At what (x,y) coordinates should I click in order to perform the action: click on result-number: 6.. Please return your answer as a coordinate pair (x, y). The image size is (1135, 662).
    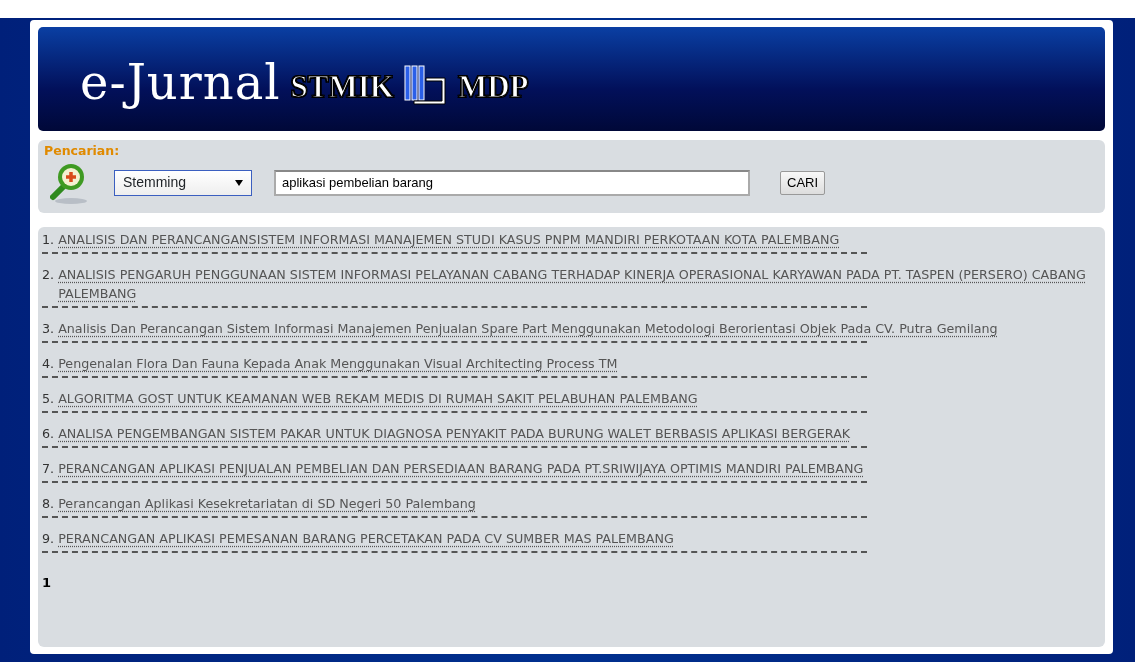
    Looking at the image, I should click on (49, 433).